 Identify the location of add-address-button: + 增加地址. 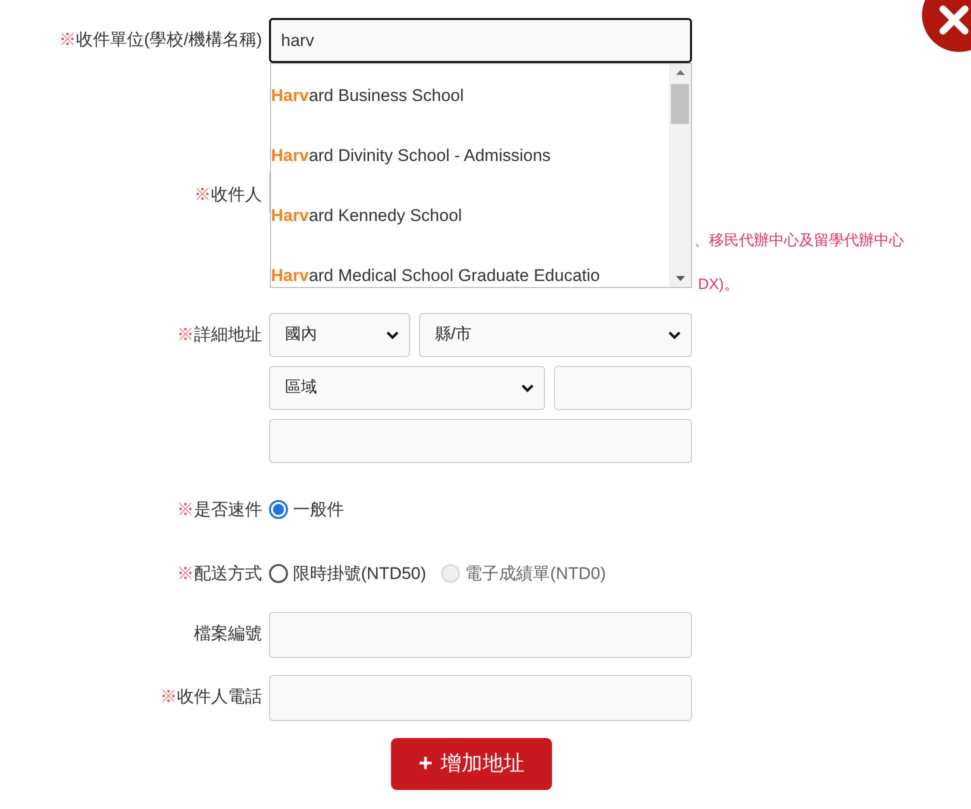
(471, 764).